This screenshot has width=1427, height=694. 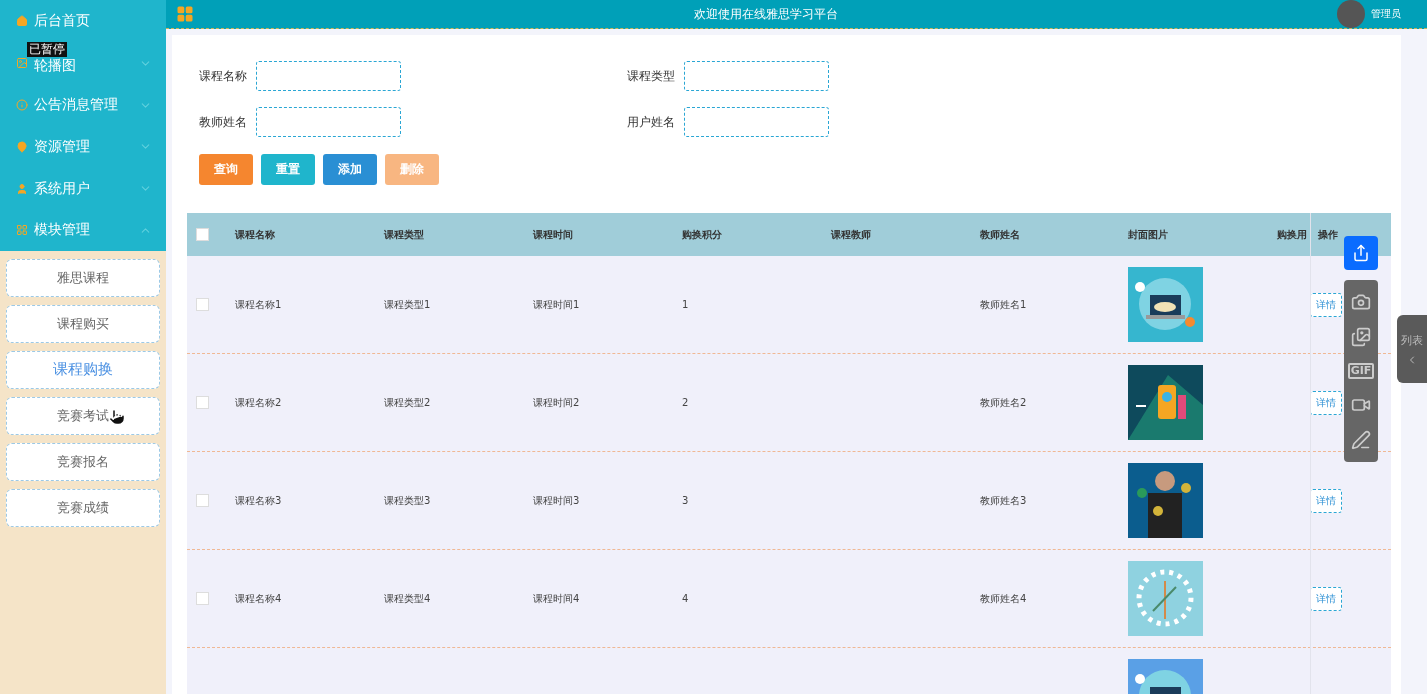 I want to click on table-cell-text: 课程时间4, so click(x=556, y=598).